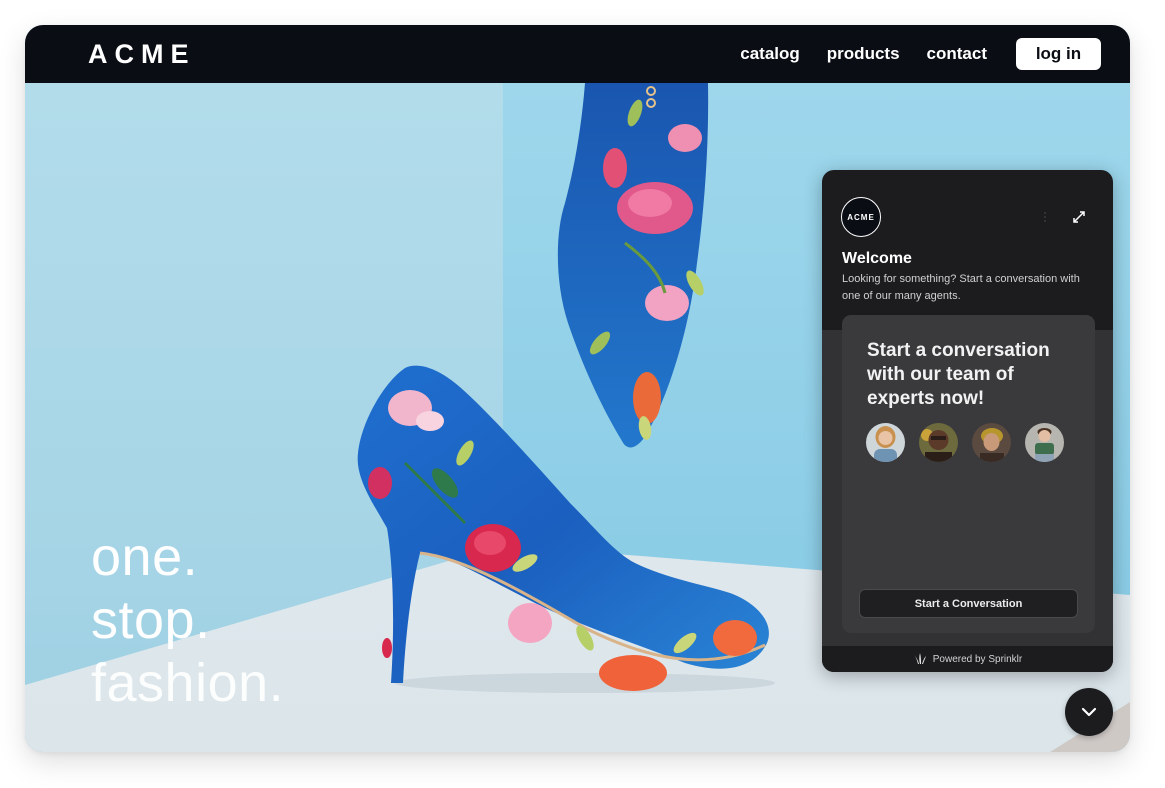  I want to click on start-conversation-button: Start a Conversation, so click(968, 603).